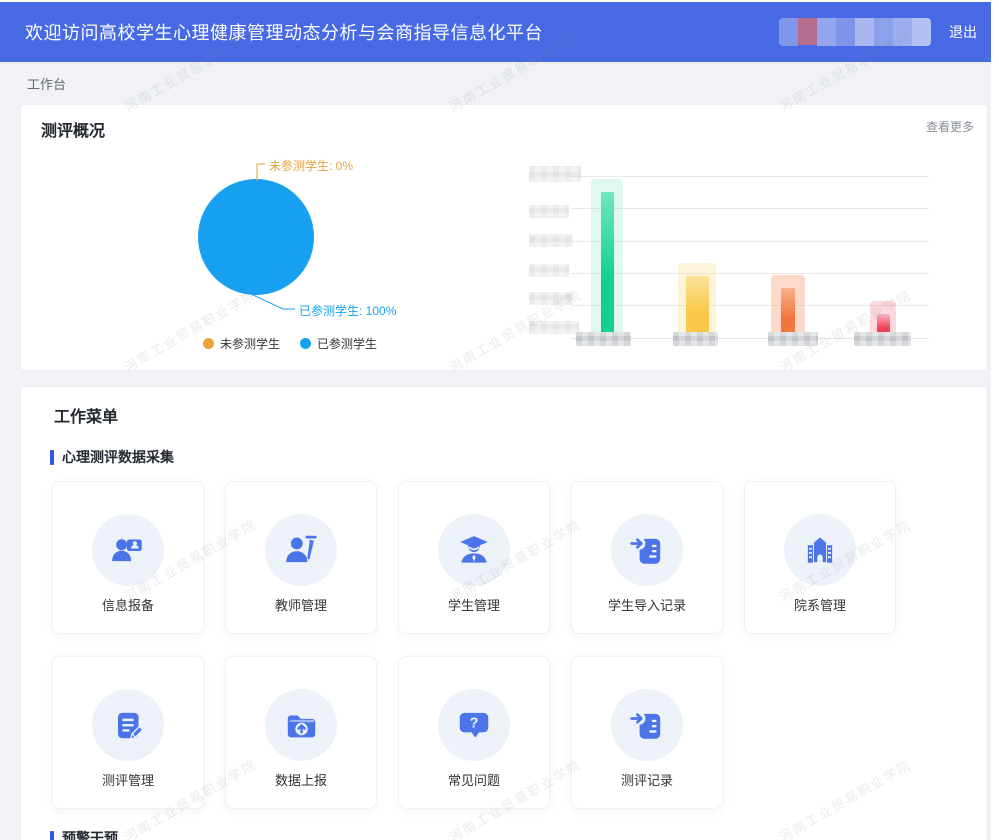 The width and height of the screenshot is (999, 840). What do you see at coordinates (387, 732) in the screenshot?
I see `menu-card-row-2: 测评管理 数据上报 ? 常见问题 测评记录` at bounding box center [387, 732].